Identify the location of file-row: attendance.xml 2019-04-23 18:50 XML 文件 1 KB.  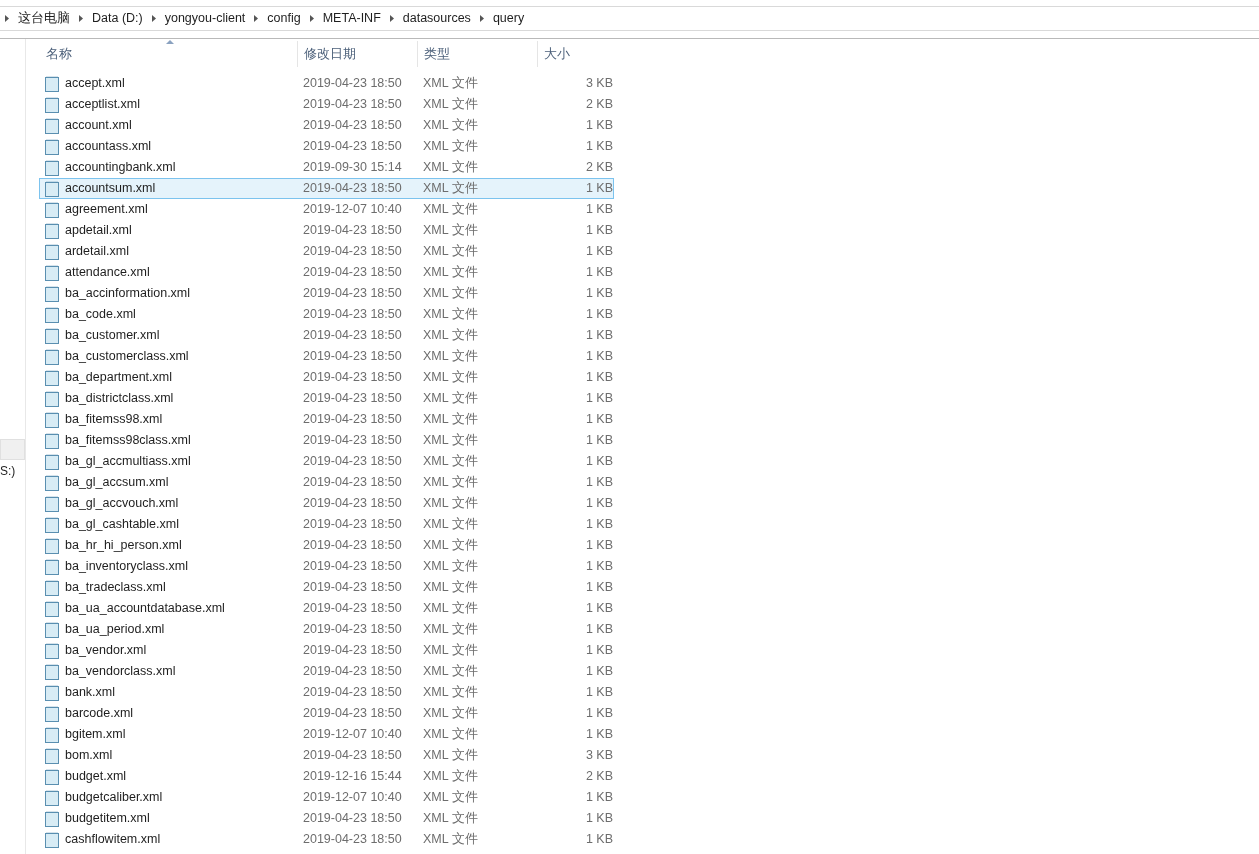
(326, 272).